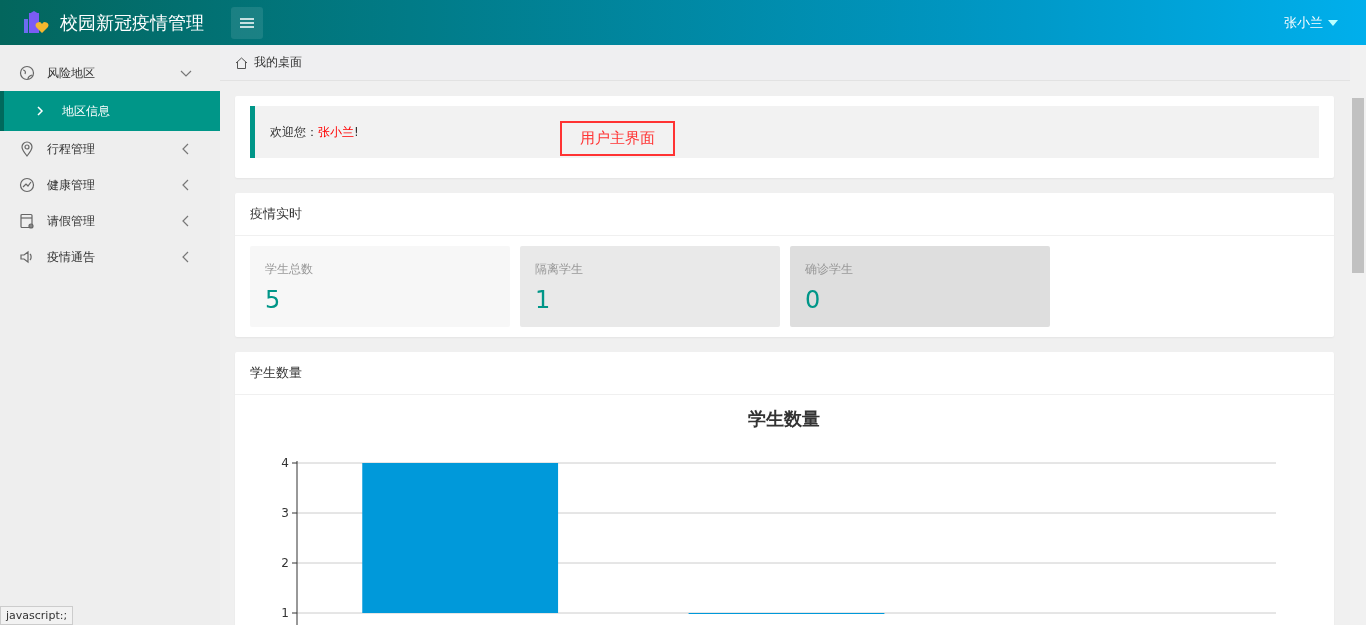 The height and width of the screenshot is (625, 1366). I want to click on breadcrumb-link: 我的桌面, so click(278, 62).